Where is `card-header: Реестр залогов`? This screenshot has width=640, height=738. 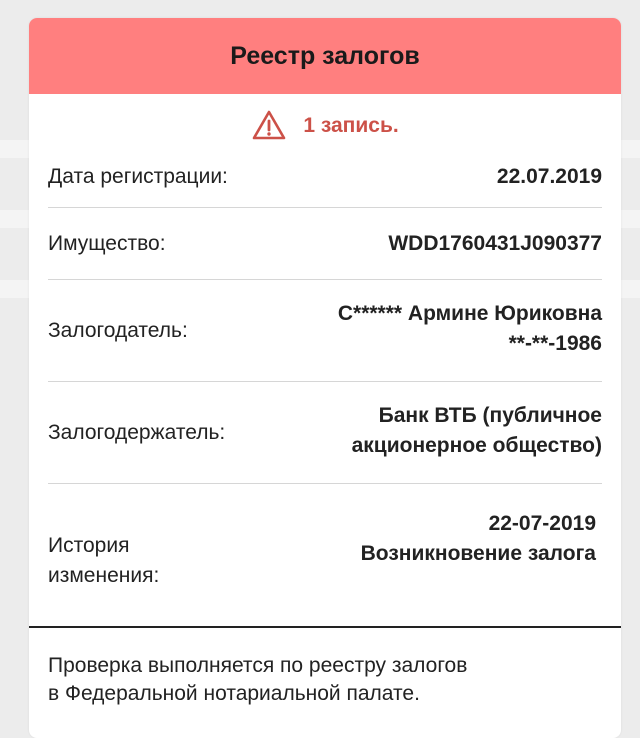
card-header: Реестр залогов is located at coordinates (325, 56).